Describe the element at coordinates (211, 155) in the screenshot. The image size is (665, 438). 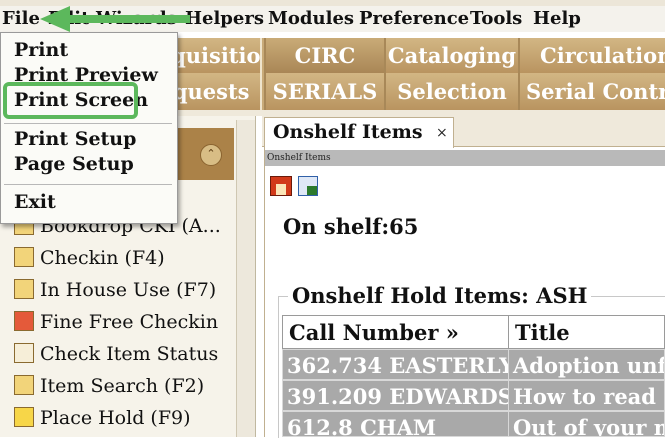
I see `collapse-icon: ⌃` at that location.